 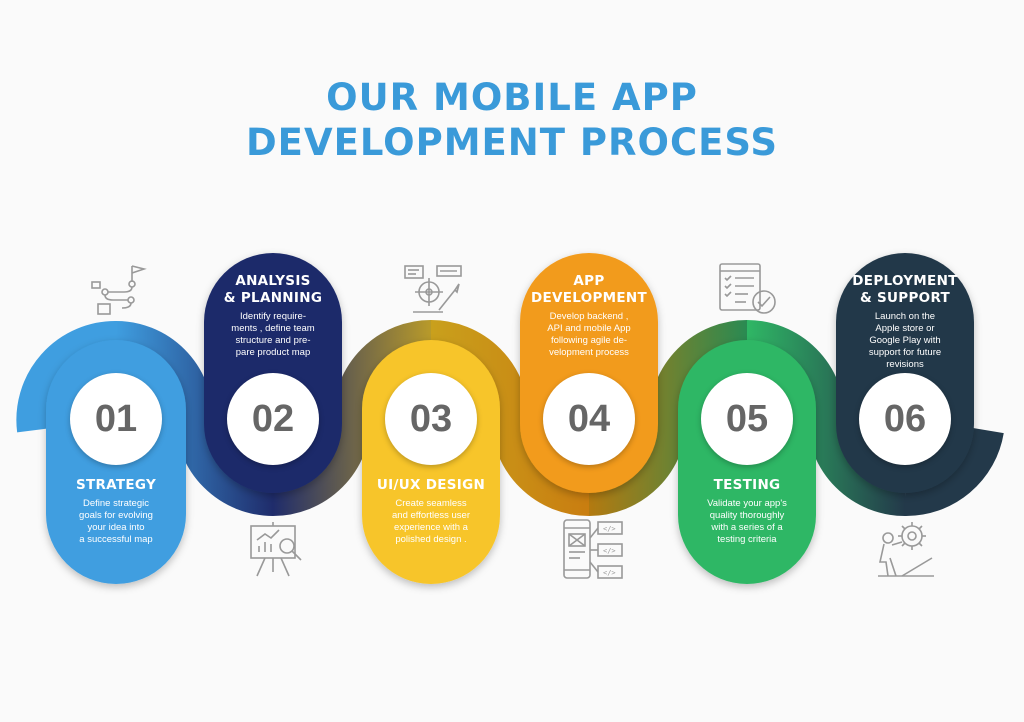 I want to click on step-2-heading: ANALYSIS & PLANNING, so click(x=273, y=289).